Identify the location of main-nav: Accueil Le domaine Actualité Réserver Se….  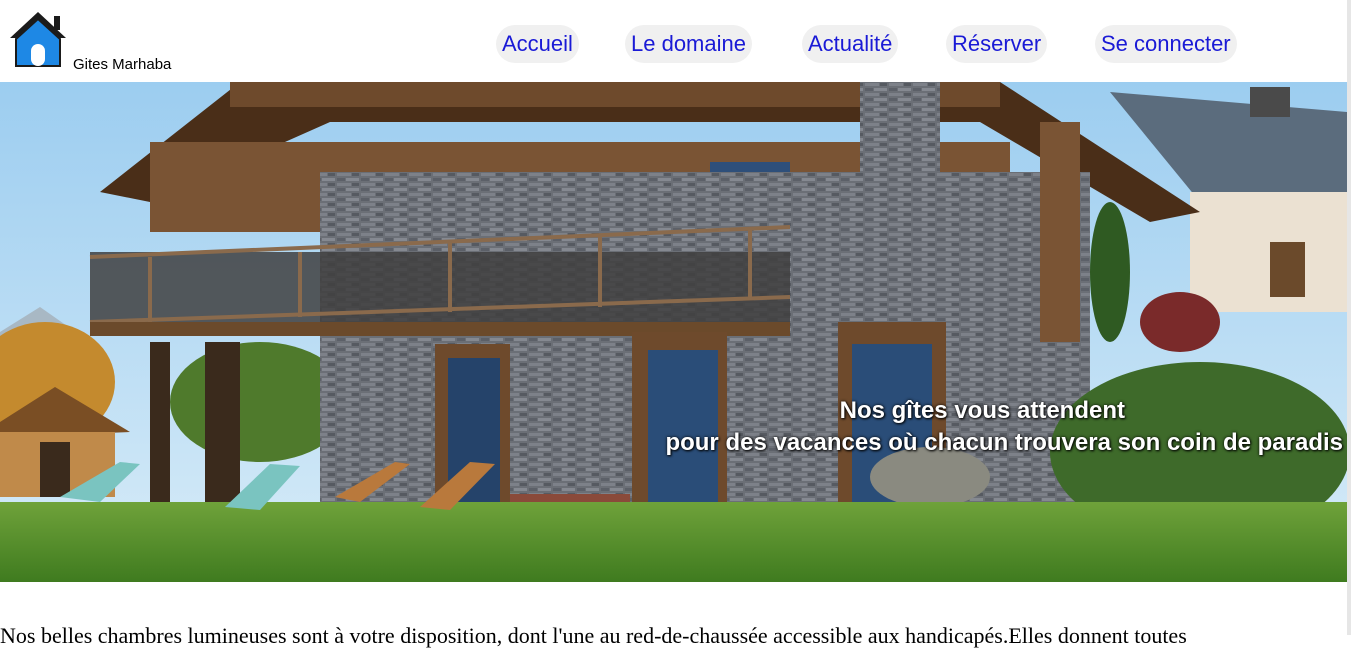
(675, 44).